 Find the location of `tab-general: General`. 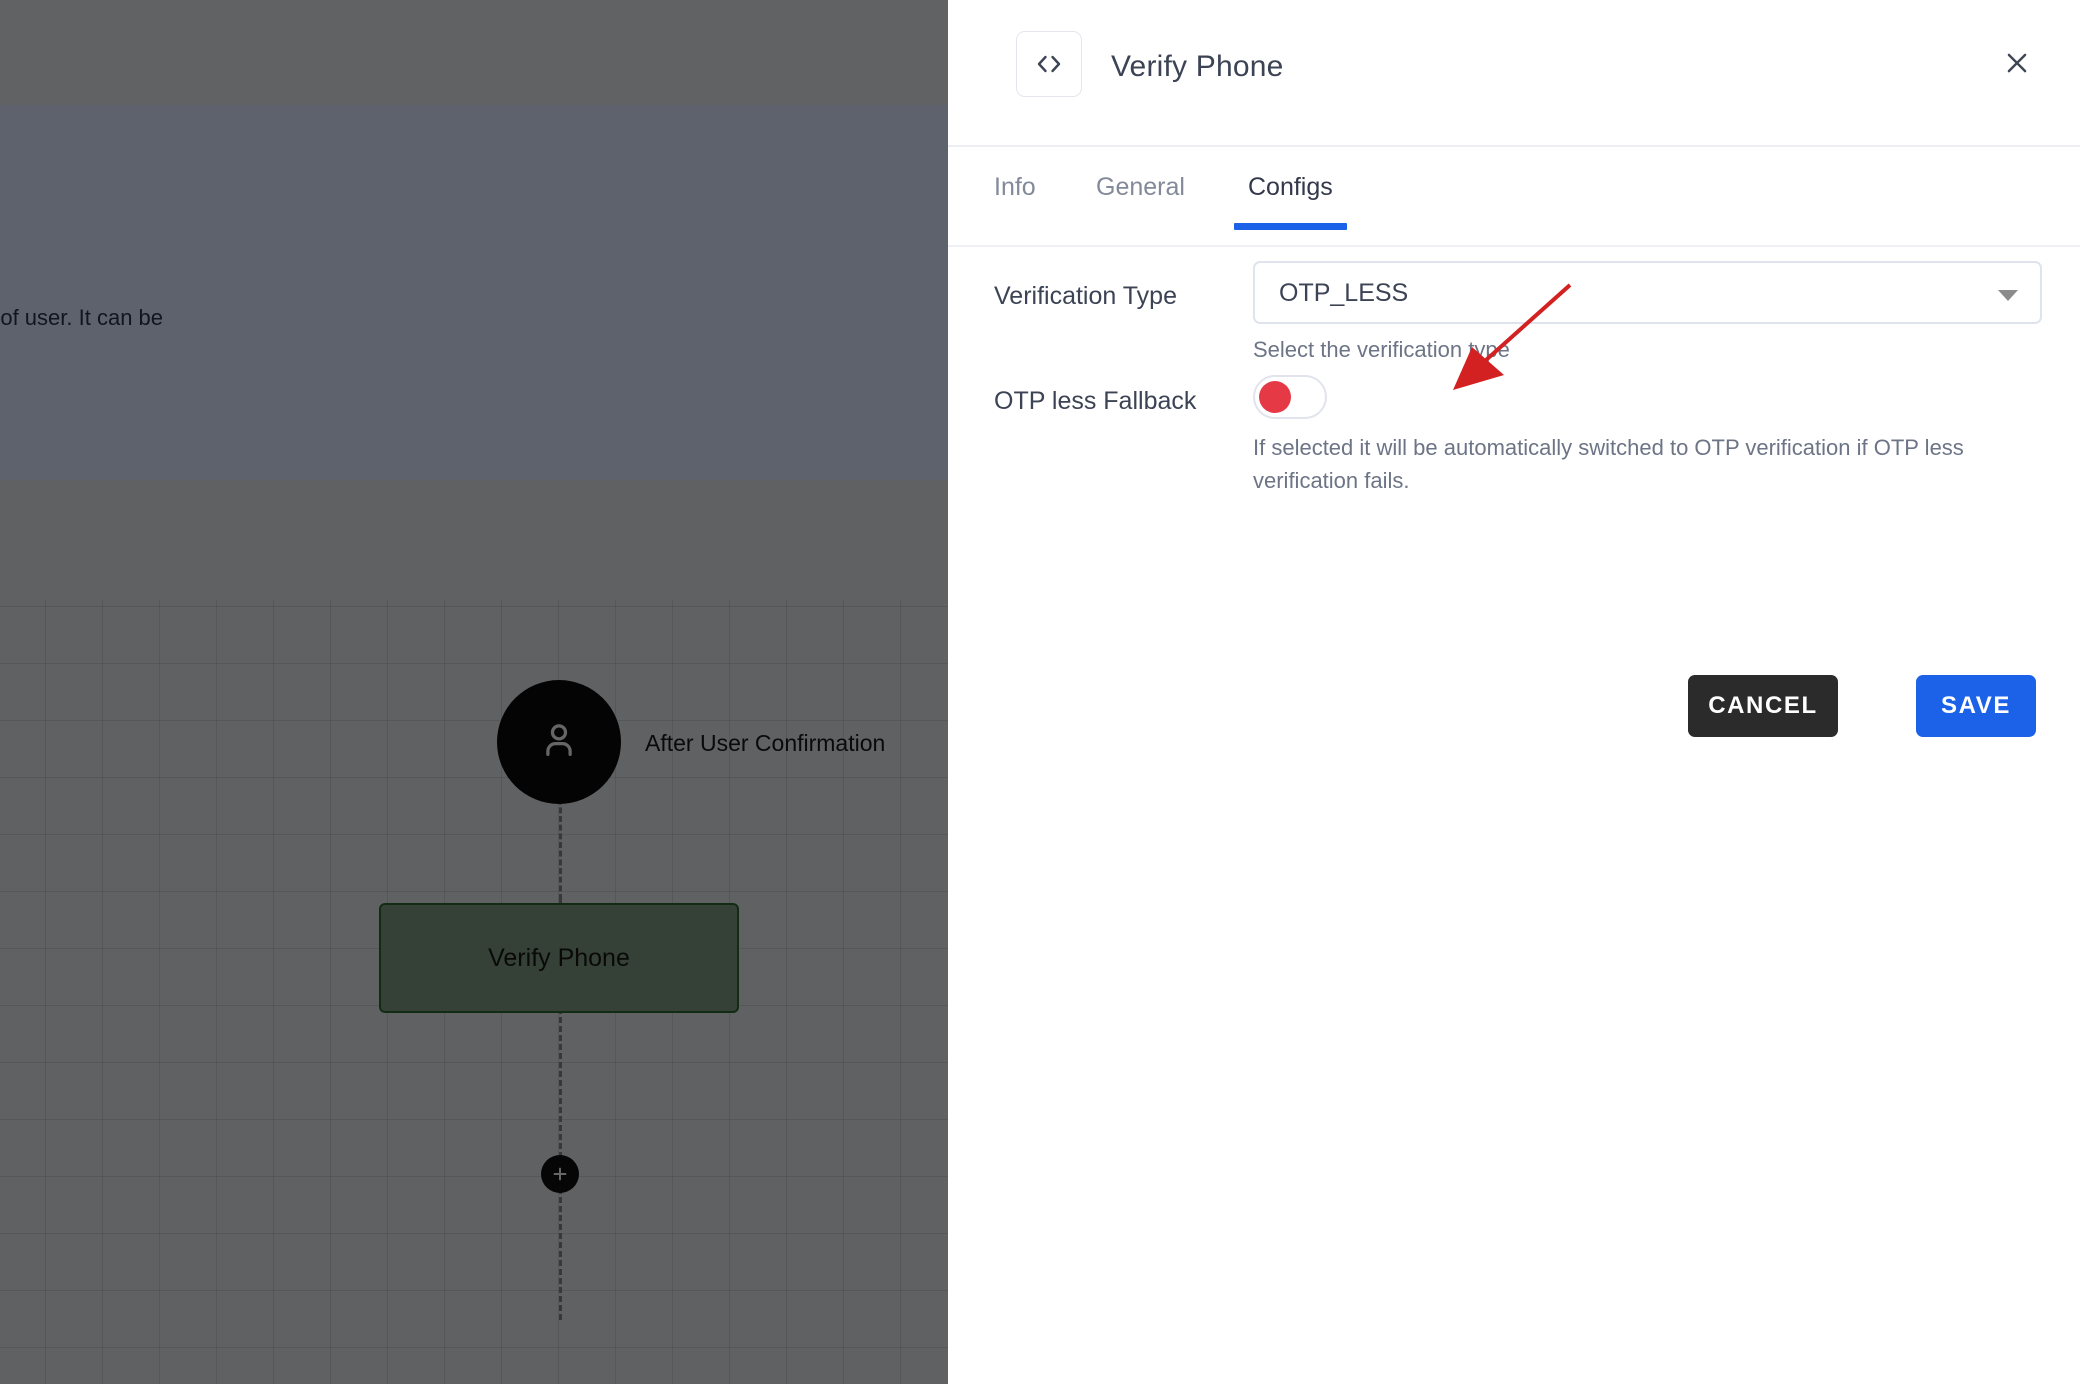

tab-general: General is located at coordinates (1140, 200).